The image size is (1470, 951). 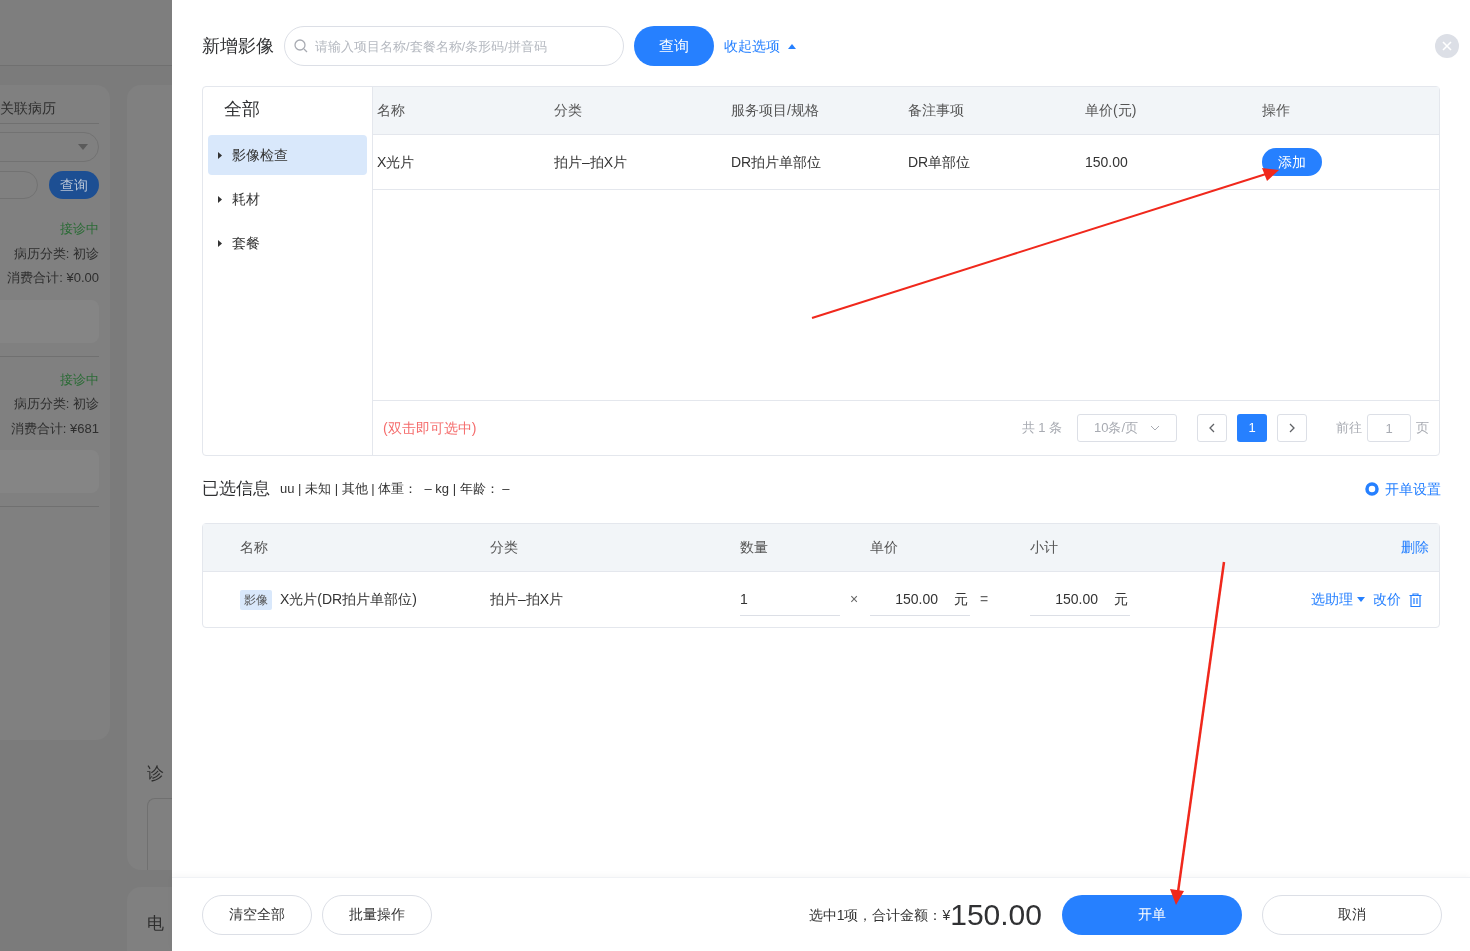 What do you see at coordinates (754, 547) in the screenshot?
I see `column-header: 数量` at bounding box center [754, 547].